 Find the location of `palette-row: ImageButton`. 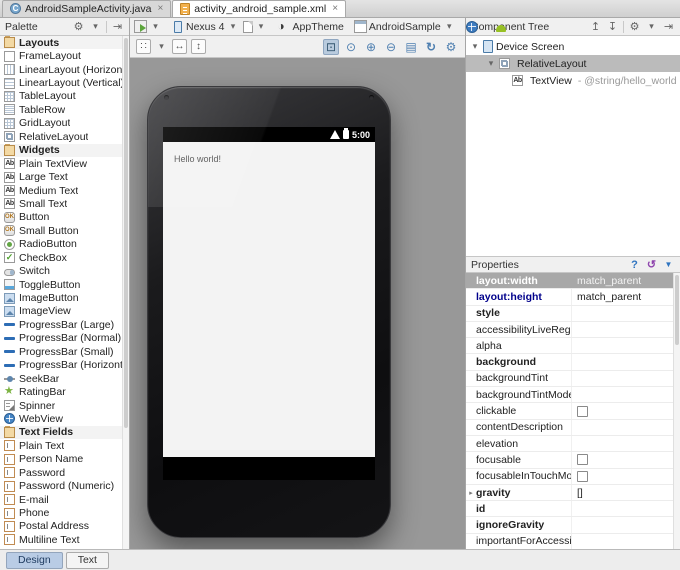

palette-row: ImageButton is located at coordinates (61, 297).